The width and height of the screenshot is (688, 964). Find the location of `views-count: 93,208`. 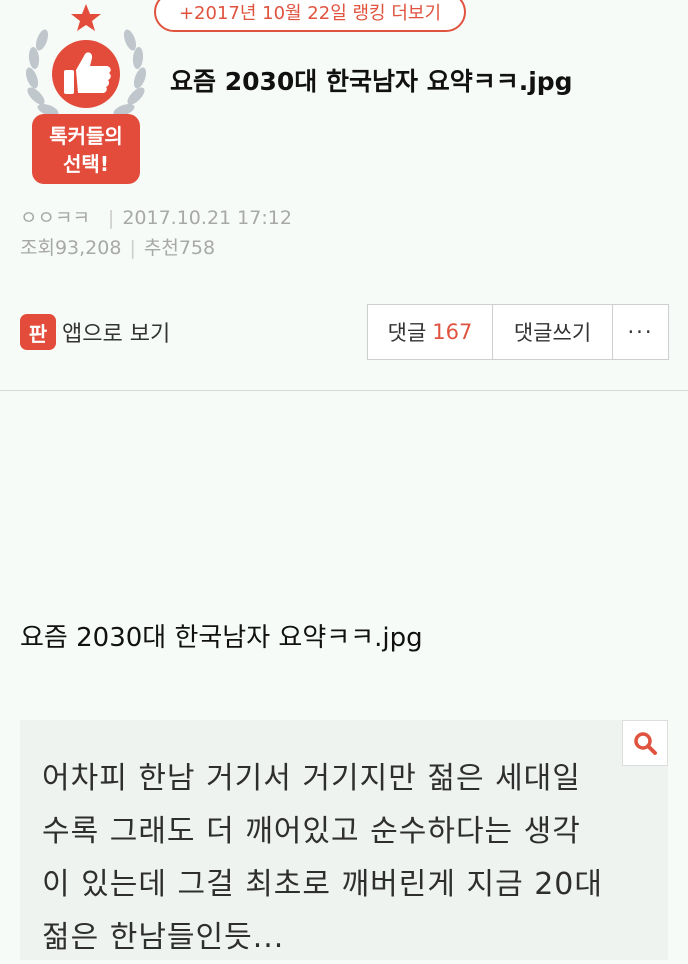

views-count: 93,208 is located at coordinates (88, 248).